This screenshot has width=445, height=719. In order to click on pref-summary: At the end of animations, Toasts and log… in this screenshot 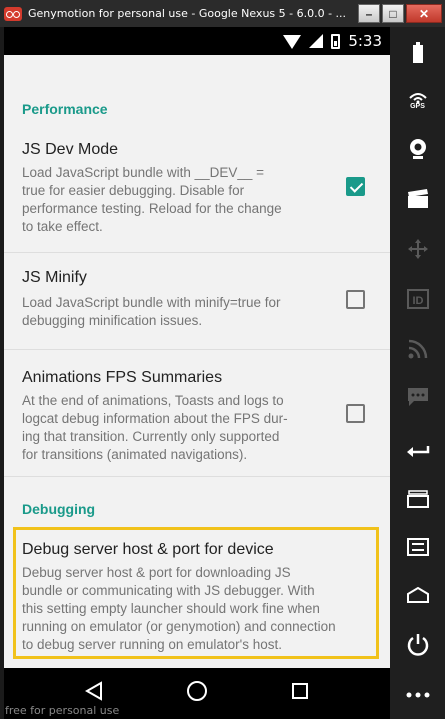, I will do `click(155, 427)`.